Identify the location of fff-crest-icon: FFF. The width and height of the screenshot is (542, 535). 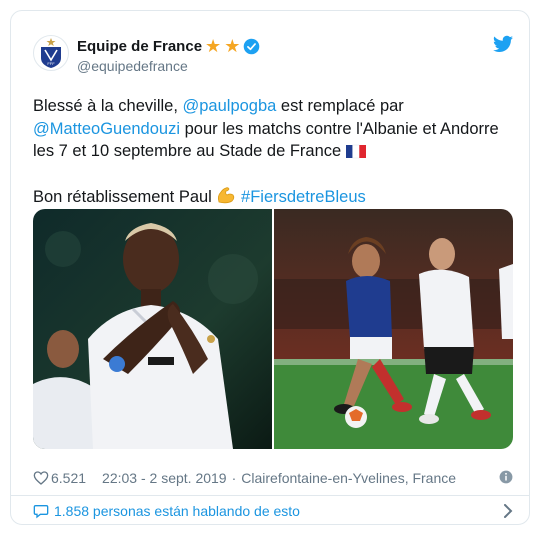
(51, 53).